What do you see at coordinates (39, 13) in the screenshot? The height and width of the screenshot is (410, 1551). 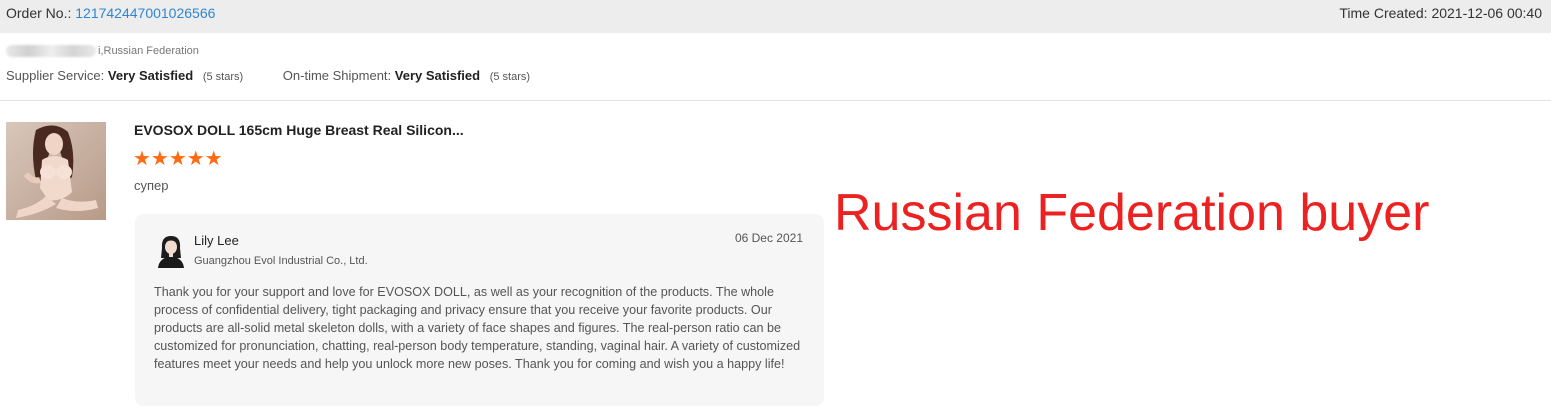 I see `order-number-label: Order No.:` at bounding box center [39, 13].